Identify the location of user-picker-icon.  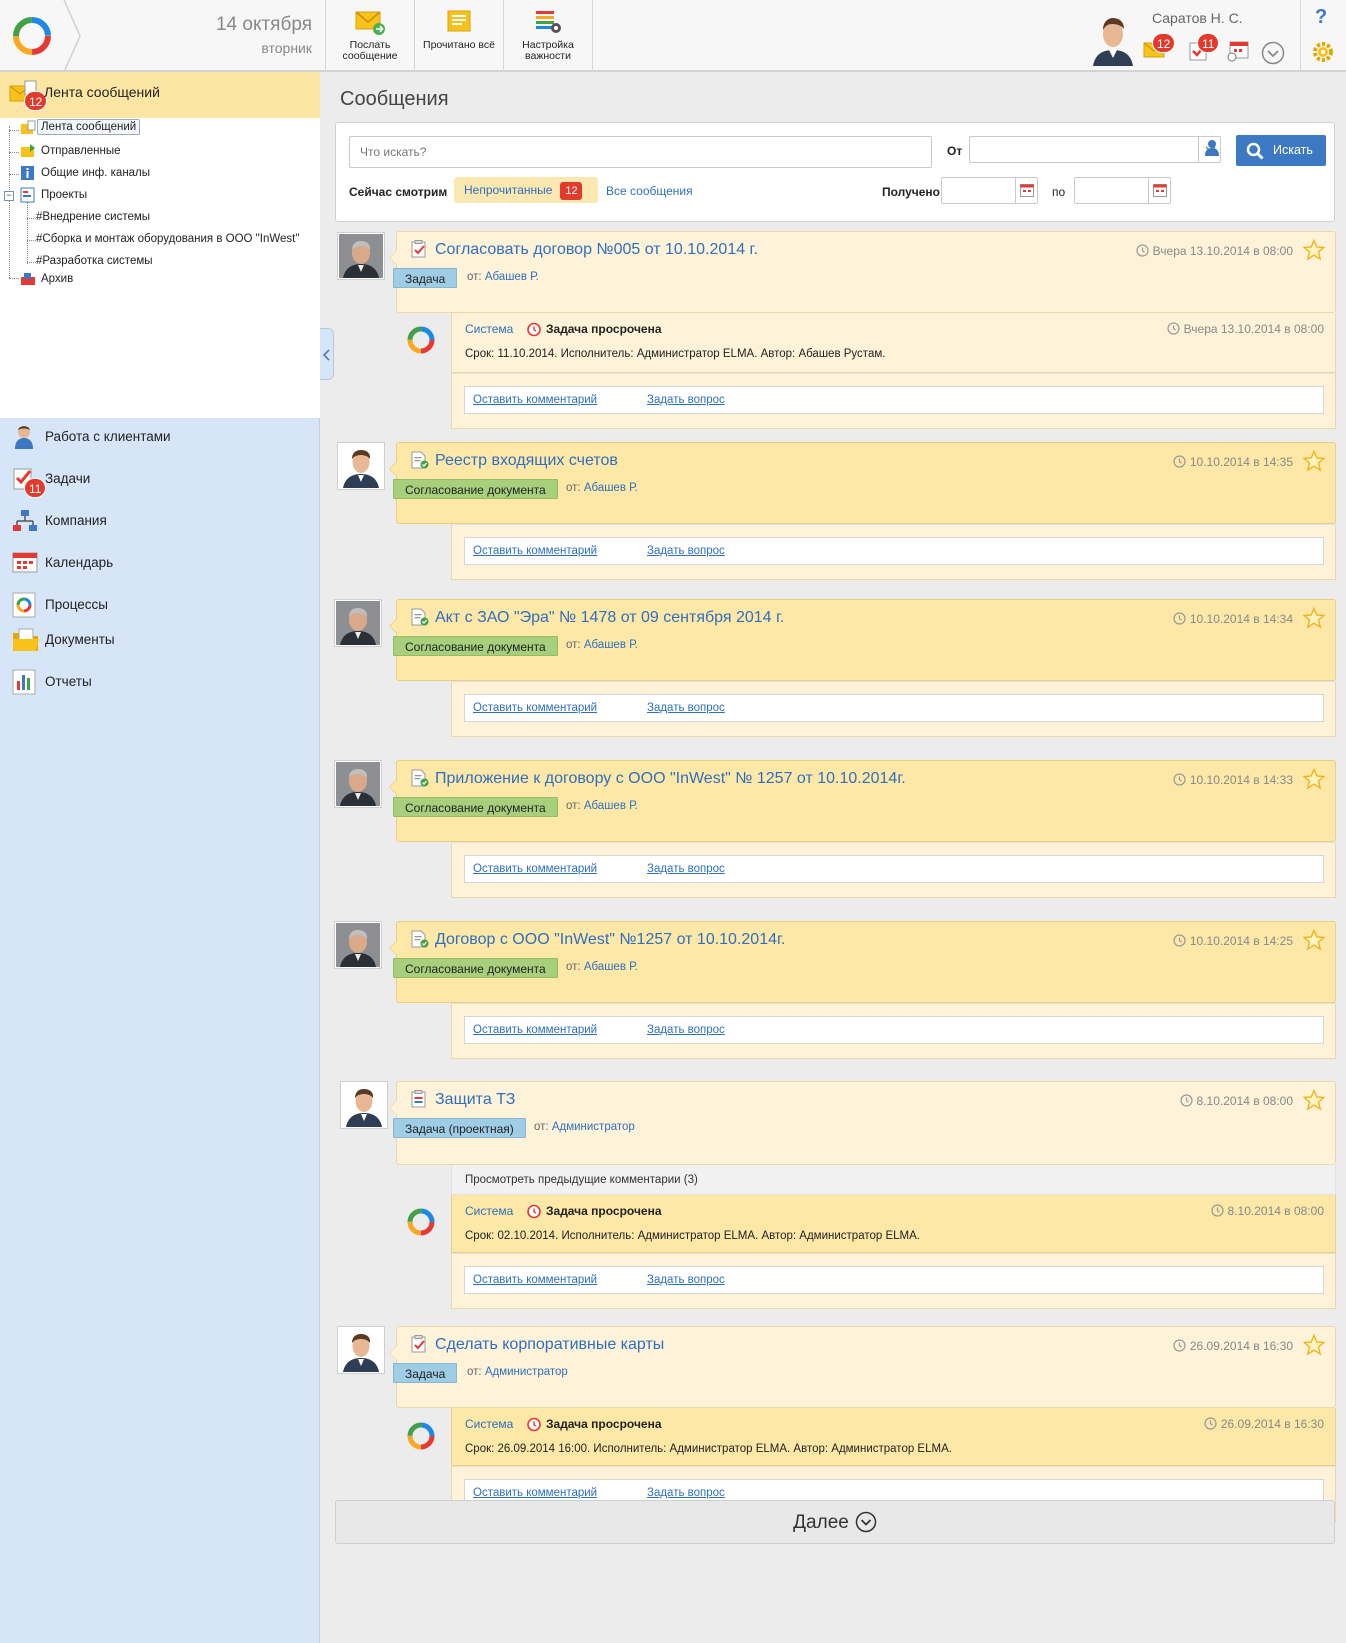
(1212, 148).